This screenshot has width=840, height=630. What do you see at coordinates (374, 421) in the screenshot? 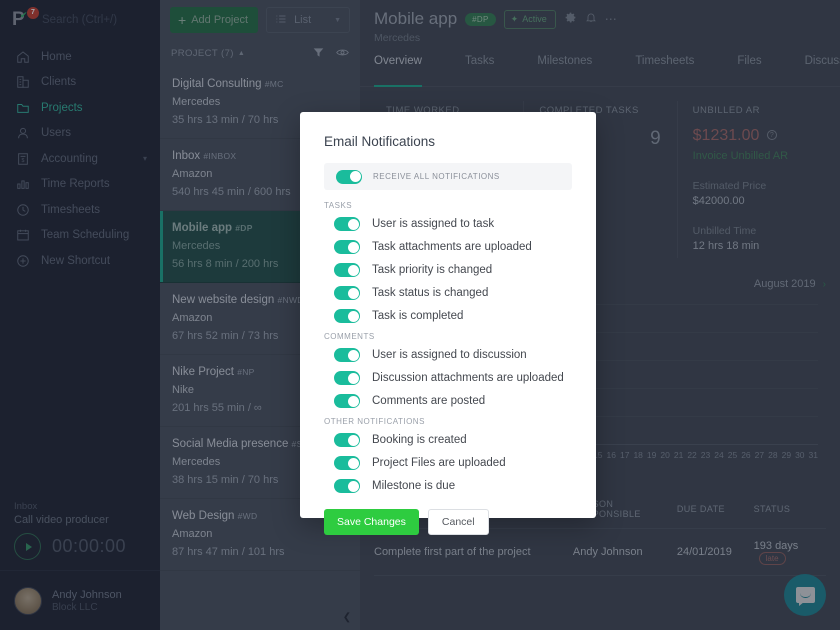
I see `group-label-other: OTHER NOTIFICATIONS` at bounding box center [374, 421].